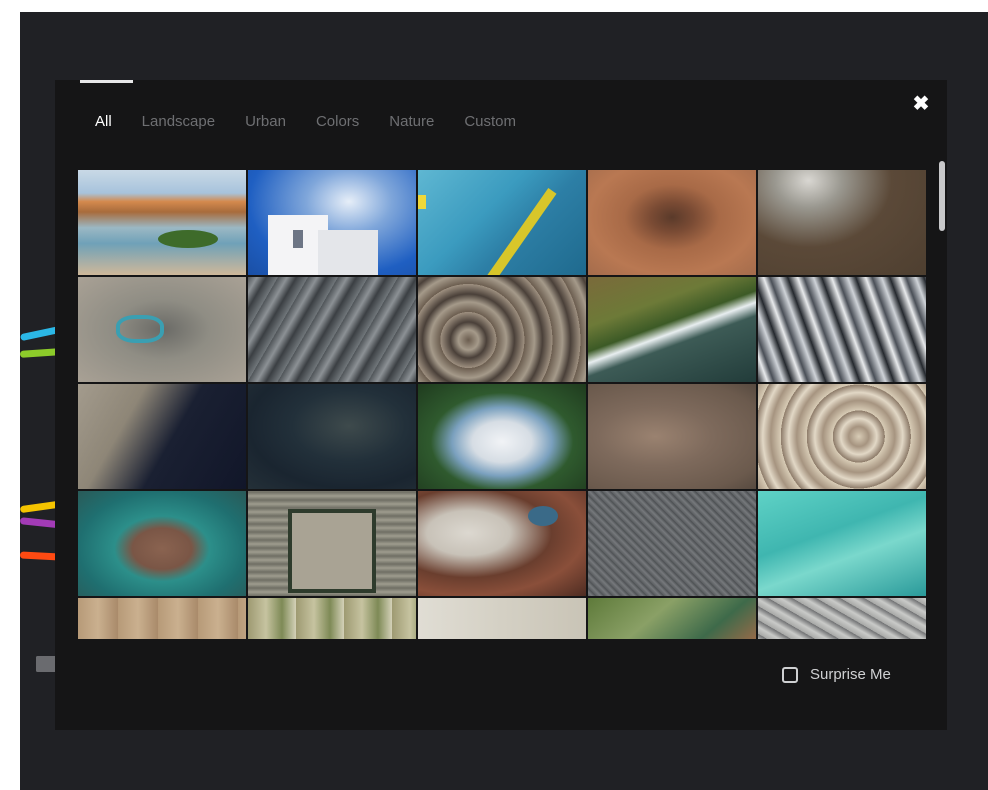  Describe the element at coordinates (162, 222) in the screenshot. I see `thumbnail-coastal-beach` at that location.